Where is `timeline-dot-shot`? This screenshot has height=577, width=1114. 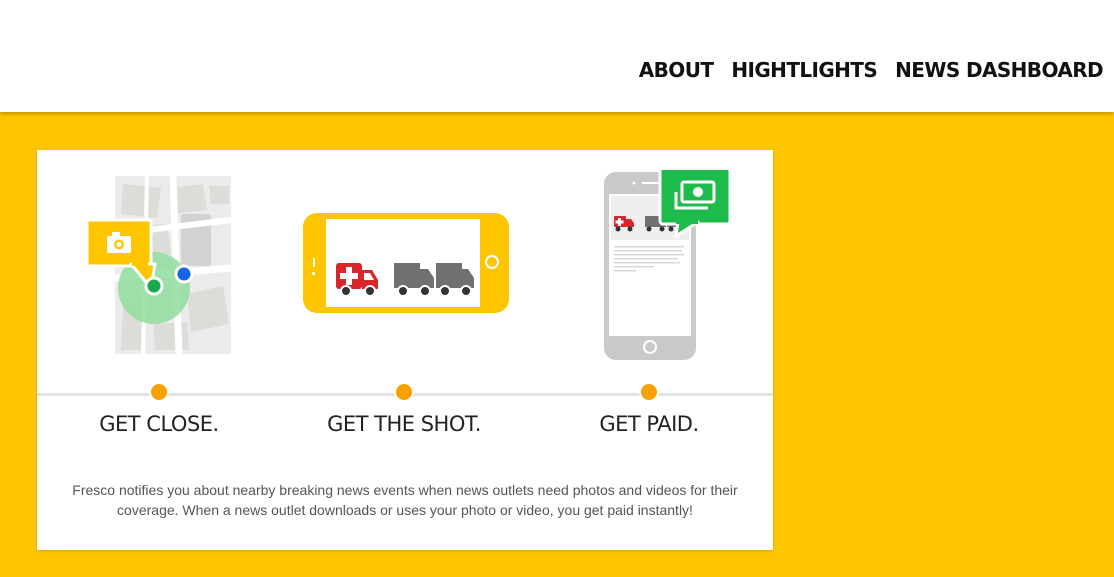 timeline-dot-shot is located at coordinates (404, 392).